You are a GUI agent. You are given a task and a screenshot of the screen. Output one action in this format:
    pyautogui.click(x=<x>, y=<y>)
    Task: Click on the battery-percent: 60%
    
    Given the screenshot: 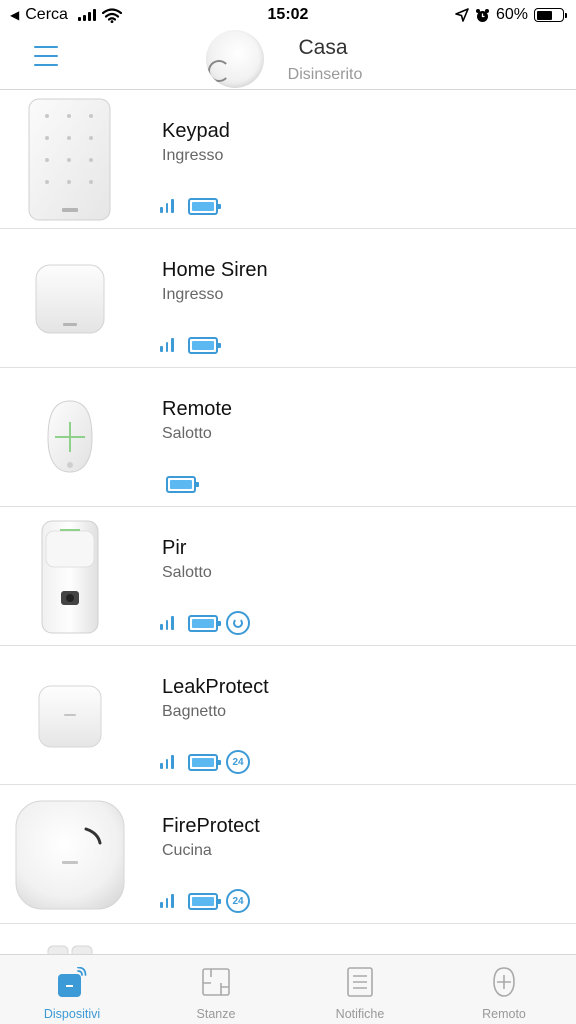 What is the action you would take?
    pyautogui.click(x=511, y=14)
    